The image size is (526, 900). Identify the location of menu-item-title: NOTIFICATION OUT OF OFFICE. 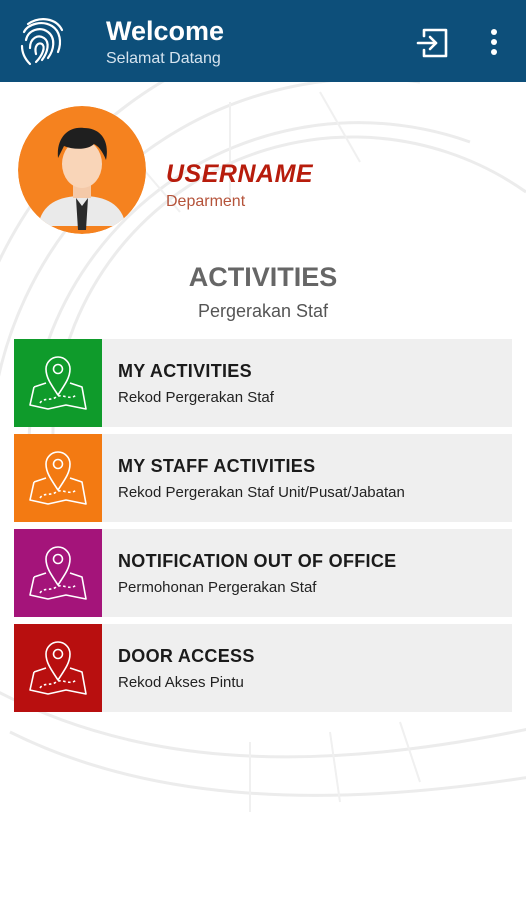
(257, 561).